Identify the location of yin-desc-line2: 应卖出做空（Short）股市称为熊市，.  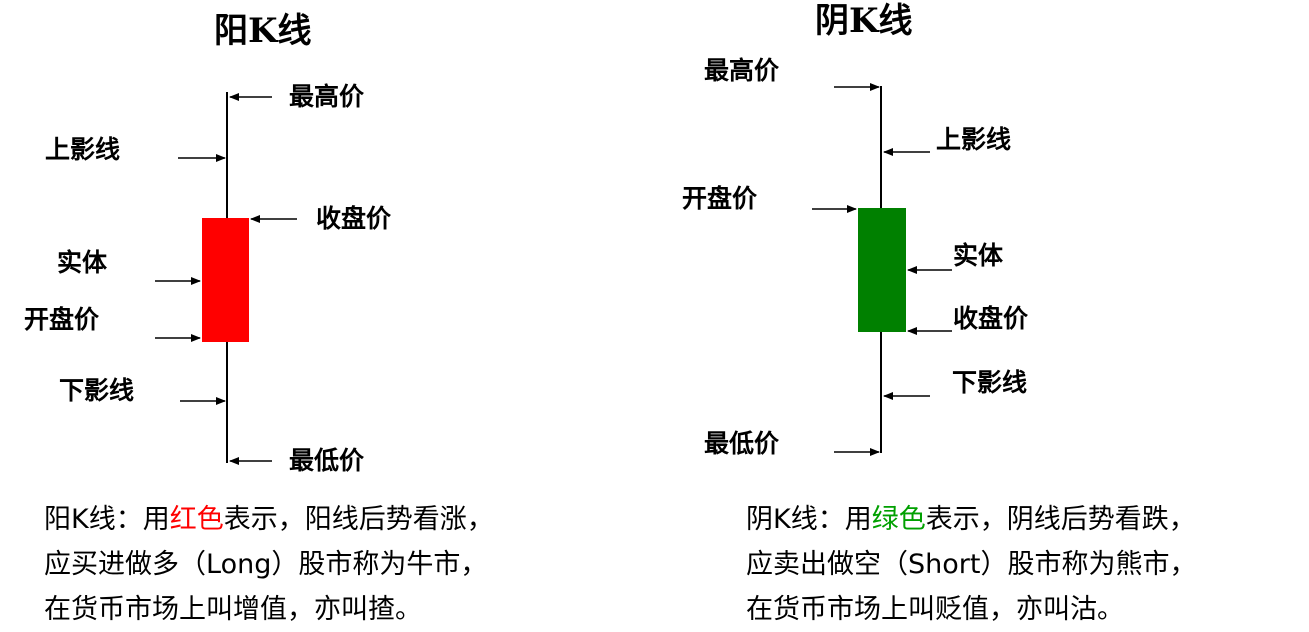
(971, 564).